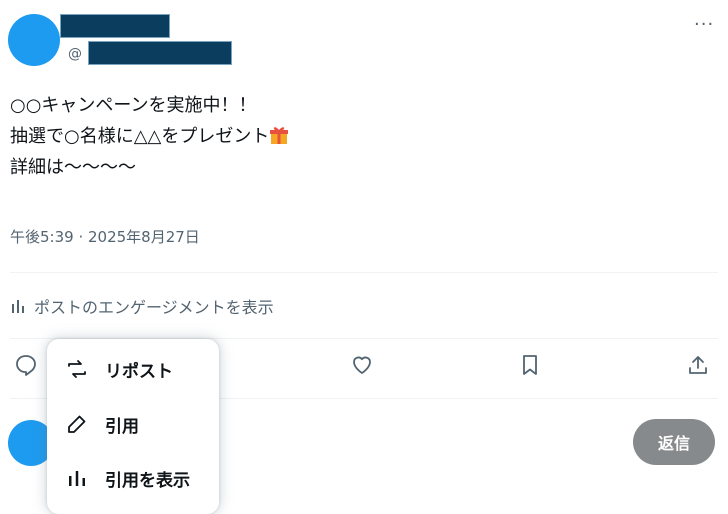 The height and width of the screenshot is (514, 728). Describe the element at coordinates (147, 480) in the screenshot. I see `menu-item-view-quotes-label: 引用を表示` at that location.